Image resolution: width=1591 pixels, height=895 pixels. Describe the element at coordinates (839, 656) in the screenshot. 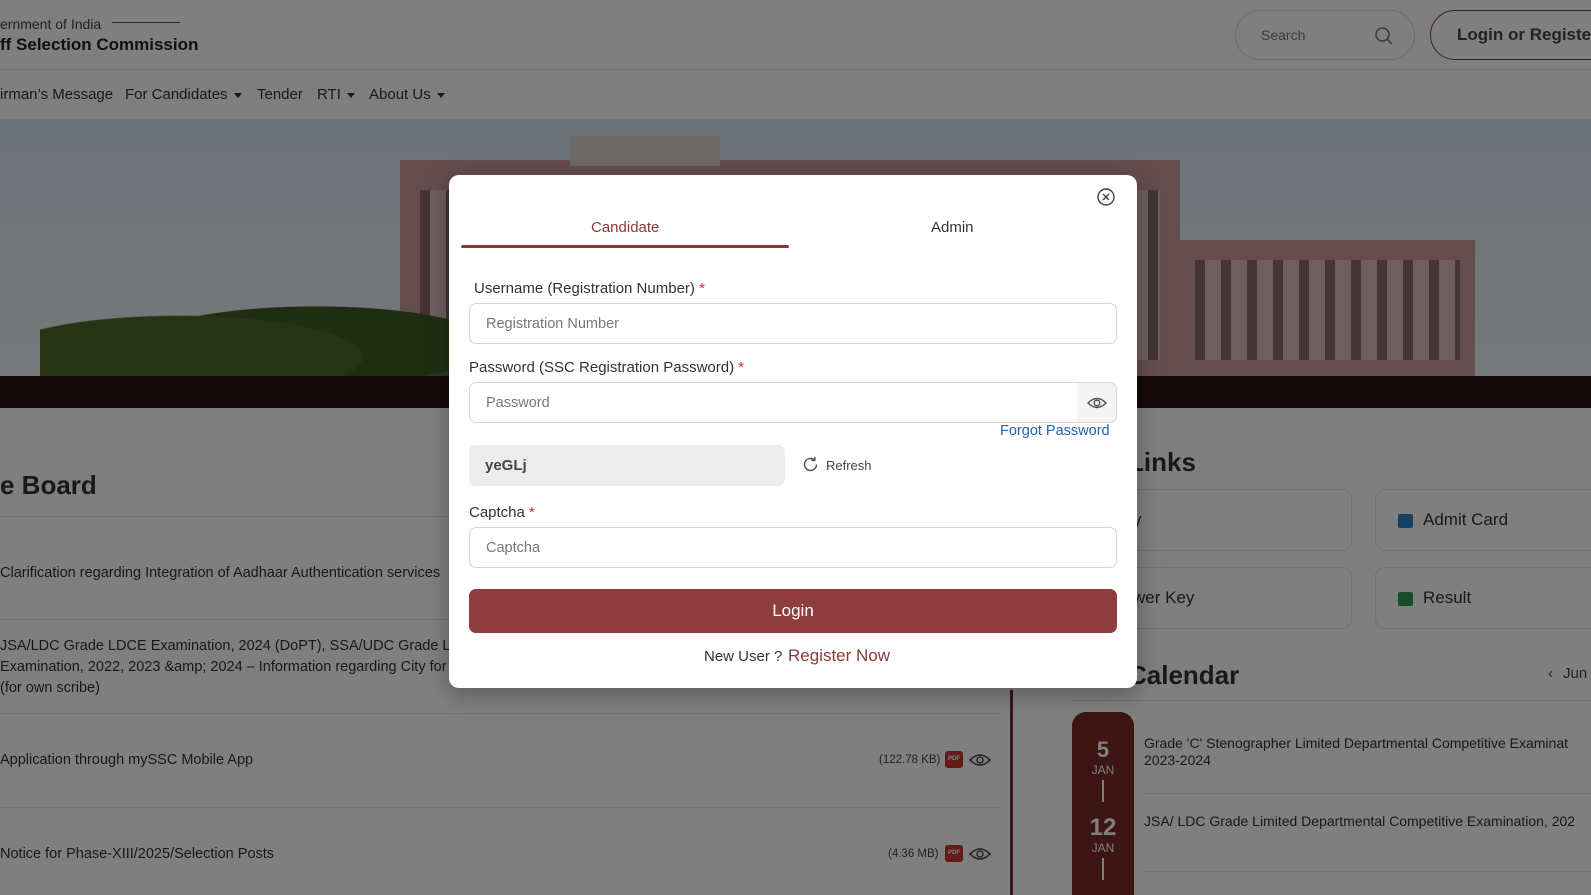

I see `register-now-link: Register Now` at that location.